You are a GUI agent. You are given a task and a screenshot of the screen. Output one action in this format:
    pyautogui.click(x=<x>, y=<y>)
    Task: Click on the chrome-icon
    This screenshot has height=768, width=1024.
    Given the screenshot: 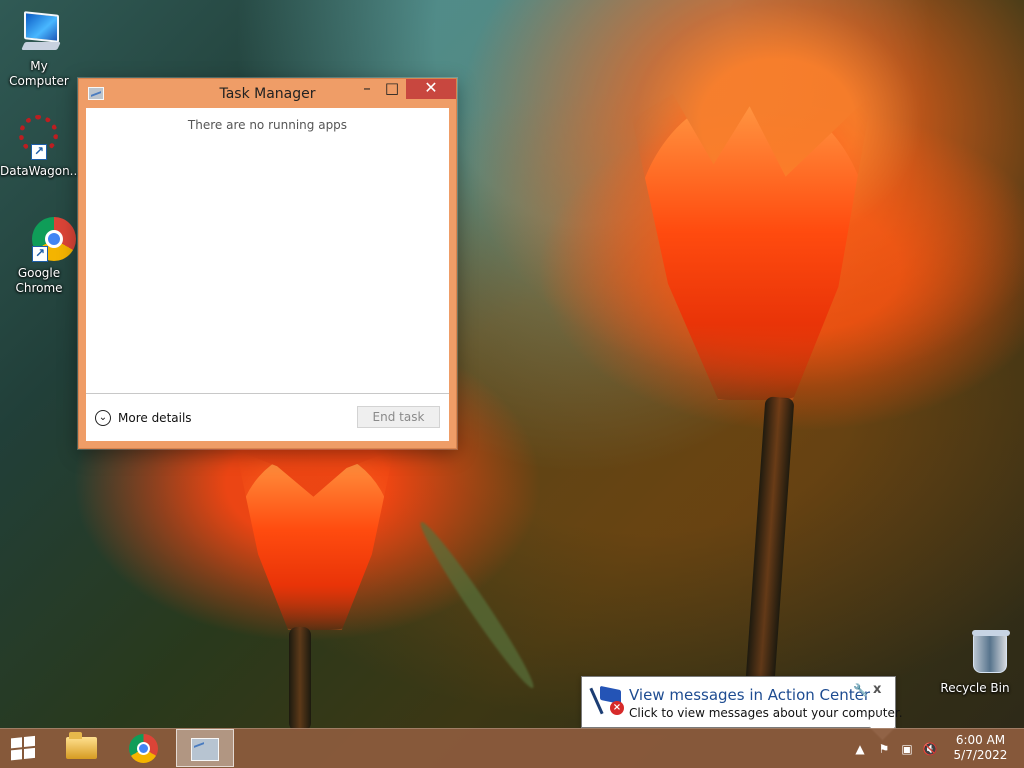 What is the action you would take?
    pyautogui.click(x=143, y=748)
    